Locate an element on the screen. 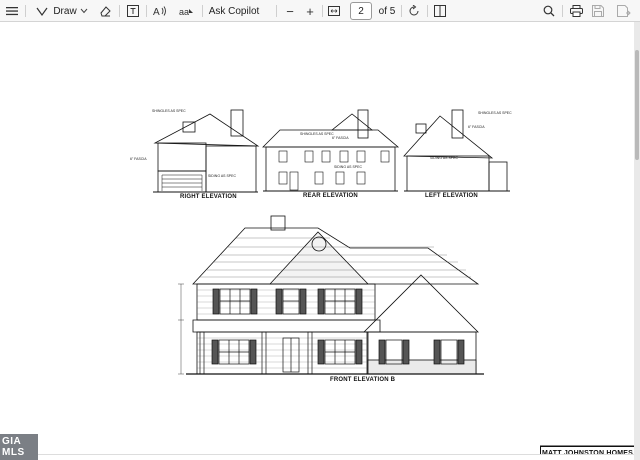 The height and width of the screenshot is (460, 640). siding-note-rear: SIDING AS SPEC is located at coordinates (348, 167).